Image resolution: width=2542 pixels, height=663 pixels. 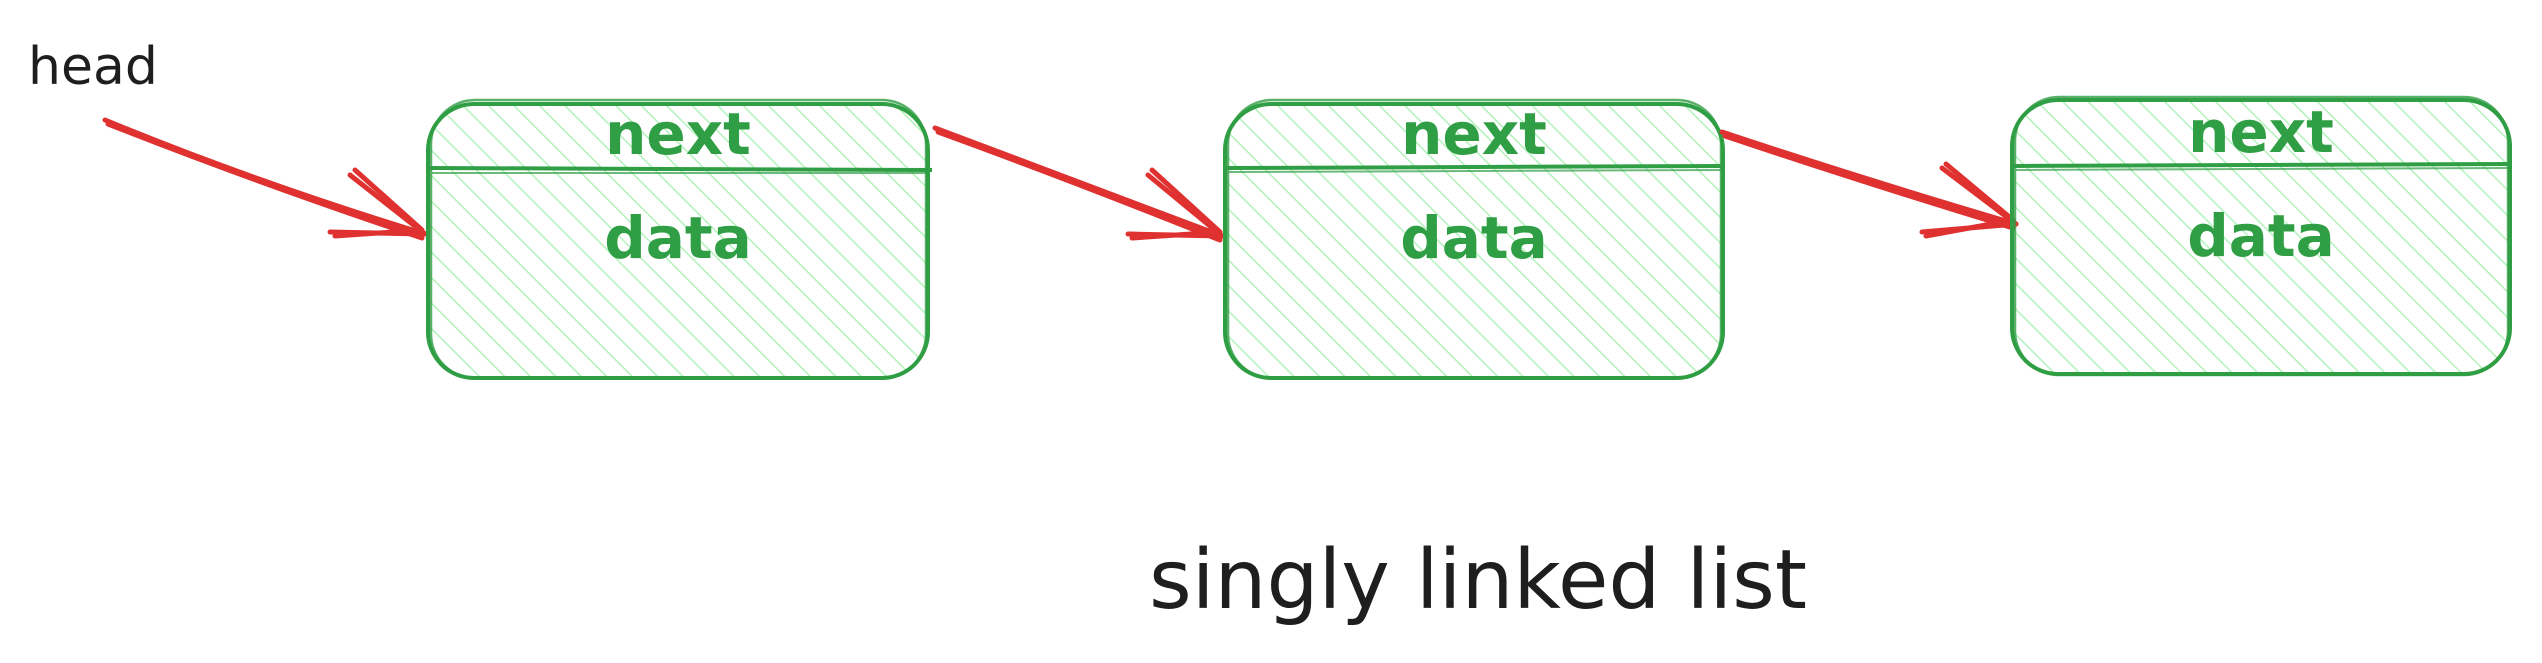 What do you see at coordinates (93, 67) in the screenshot?
I see `head-label: head` at bounding box center [93, 67].